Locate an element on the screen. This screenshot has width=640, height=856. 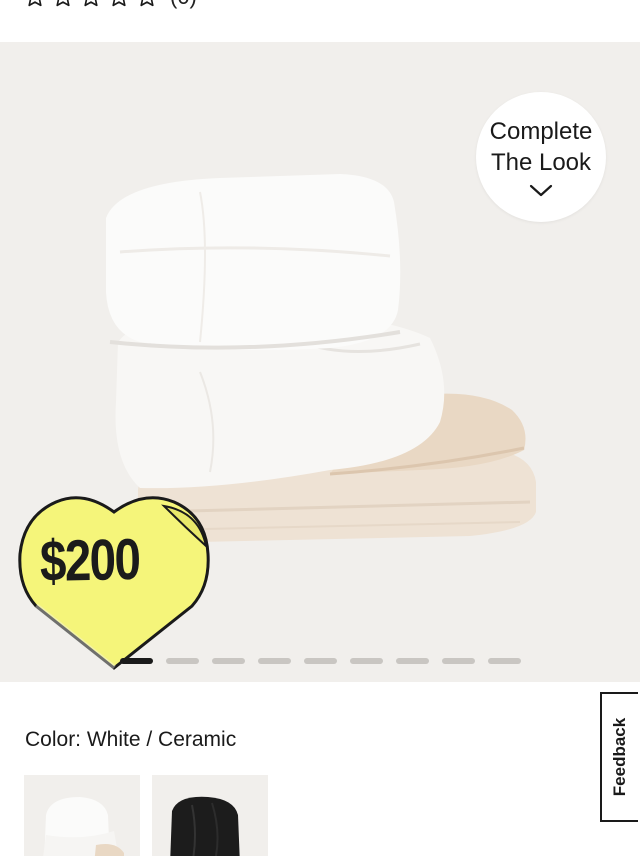
color-label: Color: White / Ceramic is located at coordinates (131, 739).